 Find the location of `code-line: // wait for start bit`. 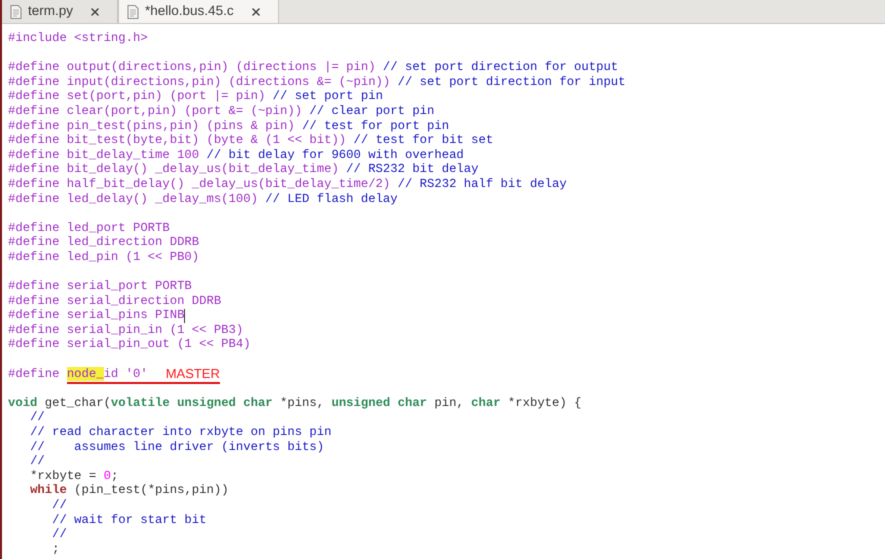

code-line: // wait for start bit is located at coordinates (129, 520).